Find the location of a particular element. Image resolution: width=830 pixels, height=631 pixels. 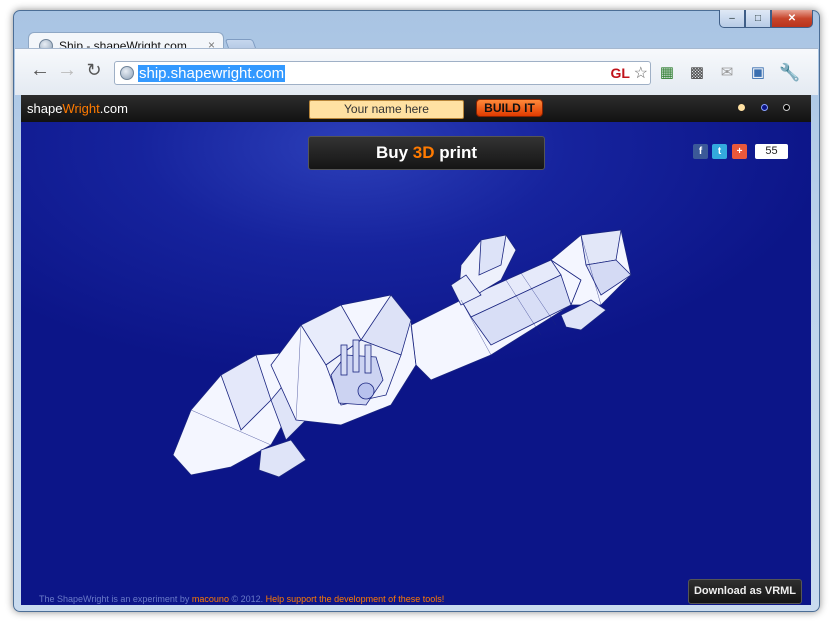

buy-accent: 3D is located at coordinates (423, 152).